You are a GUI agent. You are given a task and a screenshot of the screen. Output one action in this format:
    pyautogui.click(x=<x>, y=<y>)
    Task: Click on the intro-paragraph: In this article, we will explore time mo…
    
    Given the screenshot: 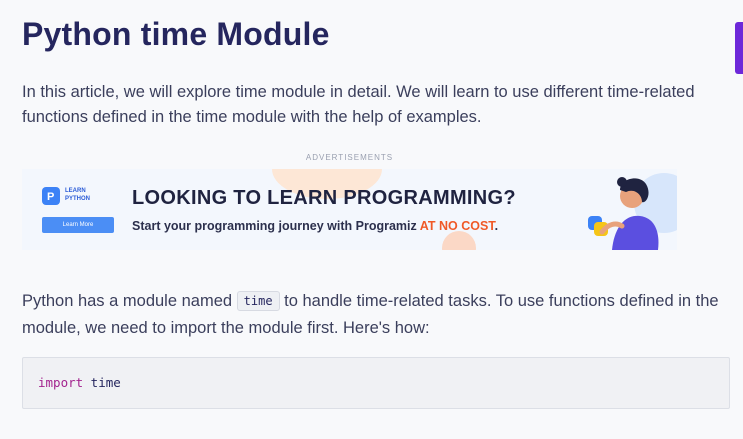 What is the action you would take?
    pyautogui.click(x=358, y=104)
    